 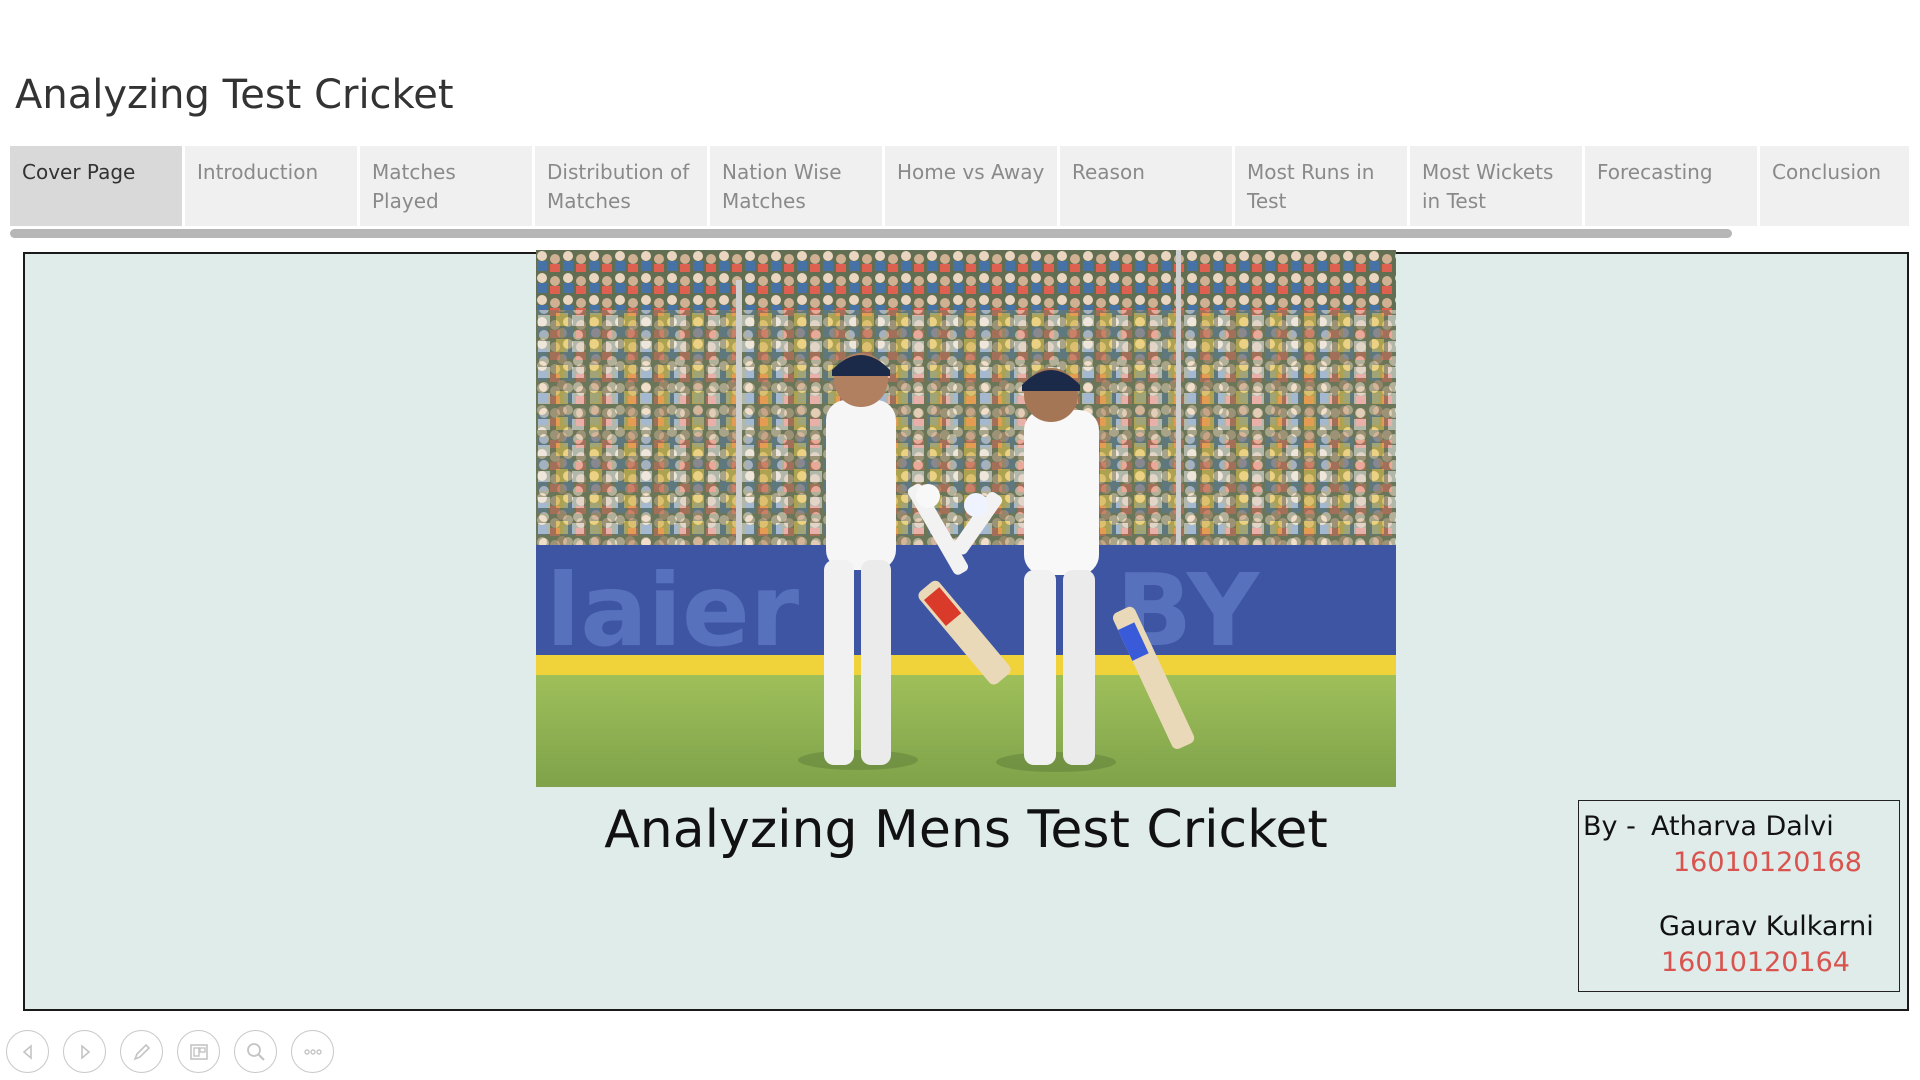 I want to click on edit-button, so click(x=141, y=1051).